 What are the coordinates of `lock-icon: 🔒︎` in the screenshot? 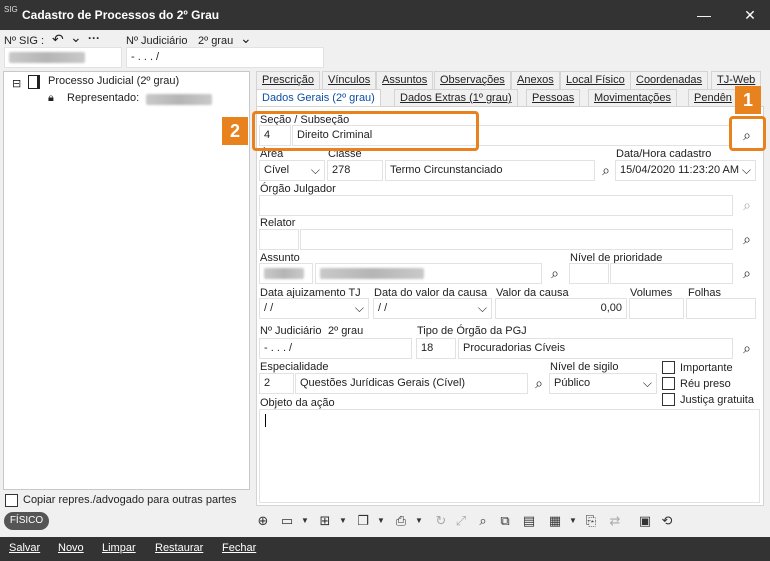 It's located at (51, 98).